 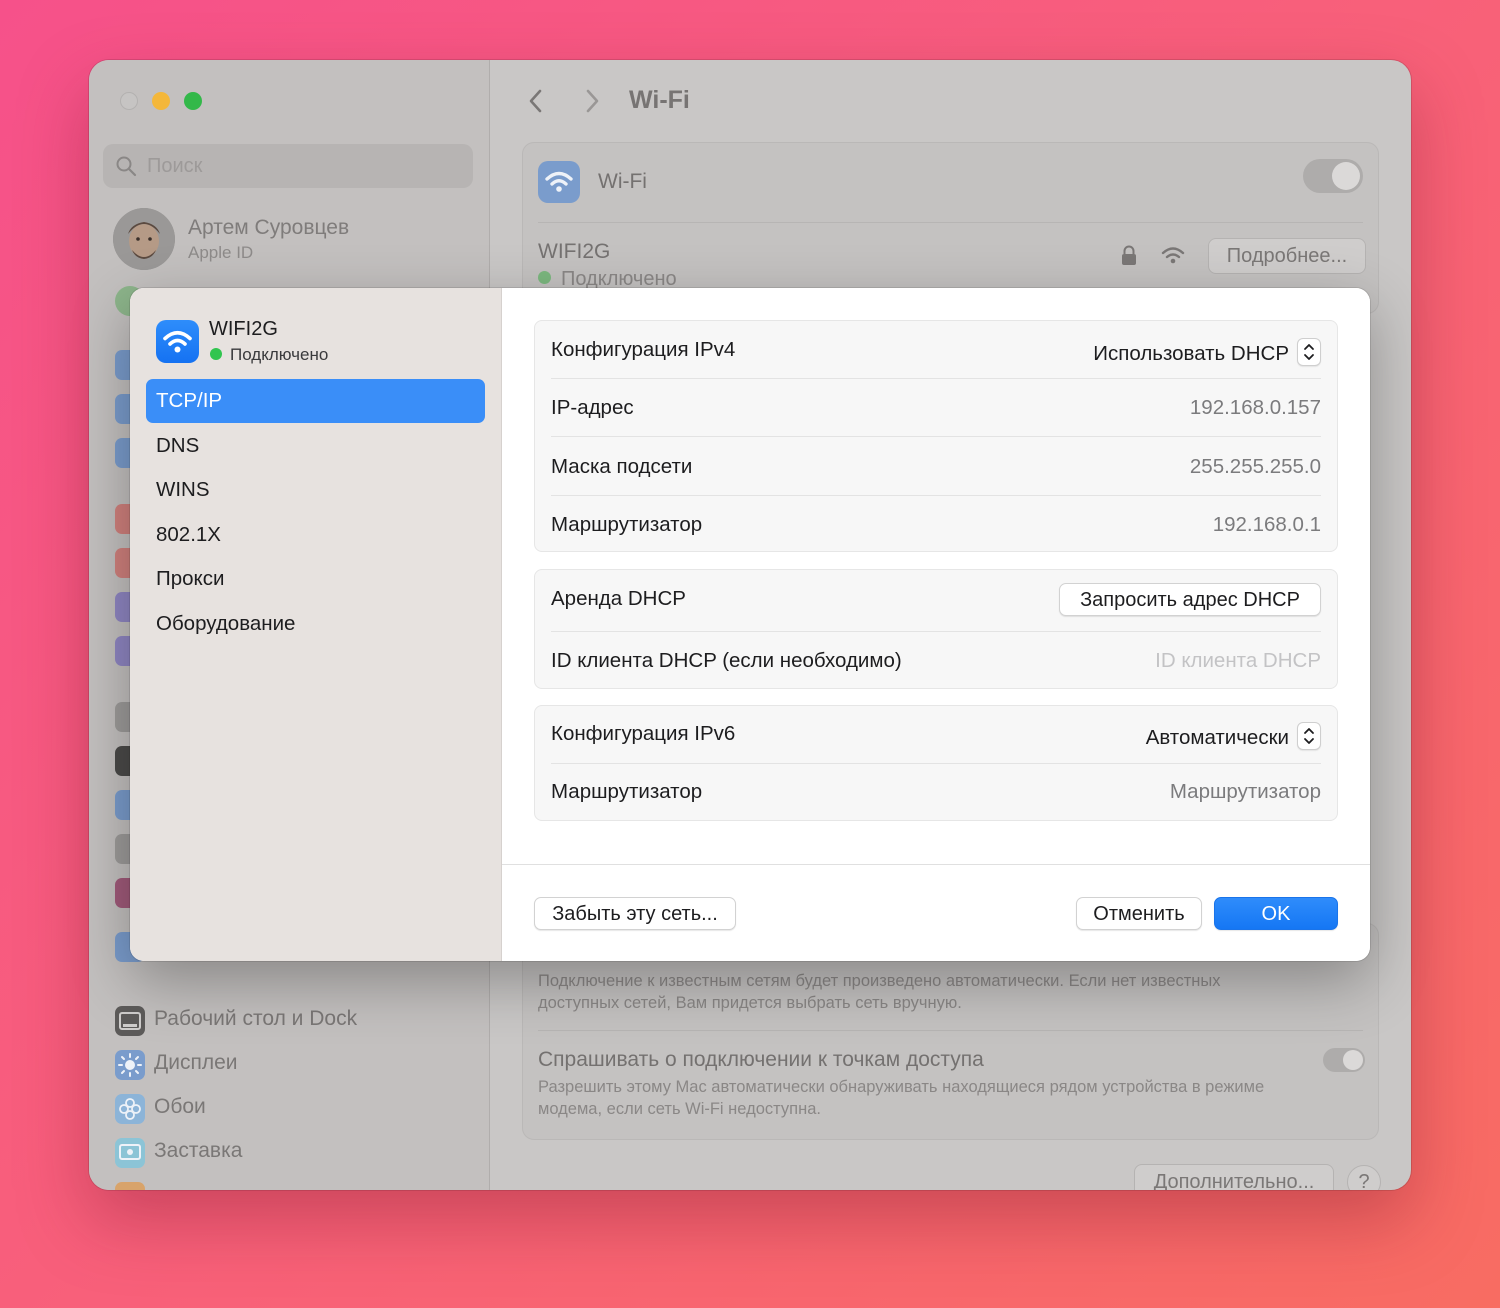 What do you see at coordinates (643, 733) in the screenshot?
I see `ipv6-config-label: Конфигурация IPv6` at bounding box center [643, 733].